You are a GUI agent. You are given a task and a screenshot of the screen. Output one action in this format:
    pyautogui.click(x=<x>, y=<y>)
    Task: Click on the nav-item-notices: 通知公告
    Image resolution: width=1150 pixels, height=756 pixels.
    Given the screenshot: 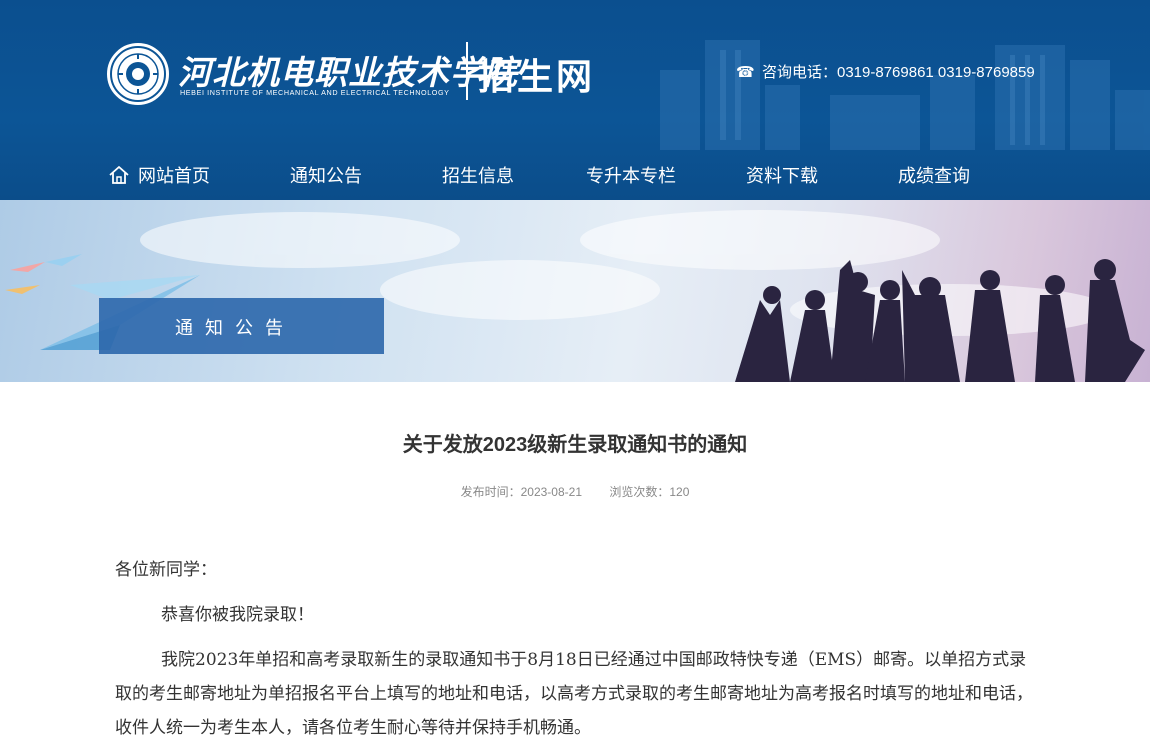 What is the action you would take?
    pyautogui.click(x=326, y=175)
    